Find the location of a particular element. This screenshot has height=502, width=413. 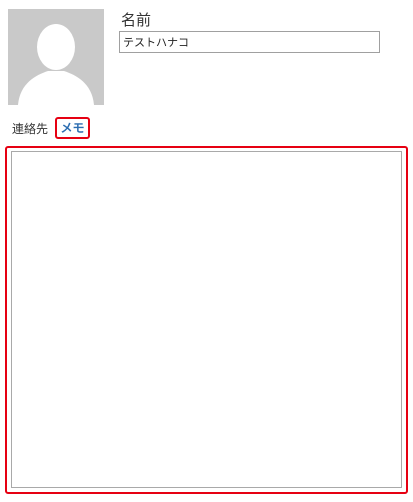

name-label: 名前 is located at coordinates (136, 20).